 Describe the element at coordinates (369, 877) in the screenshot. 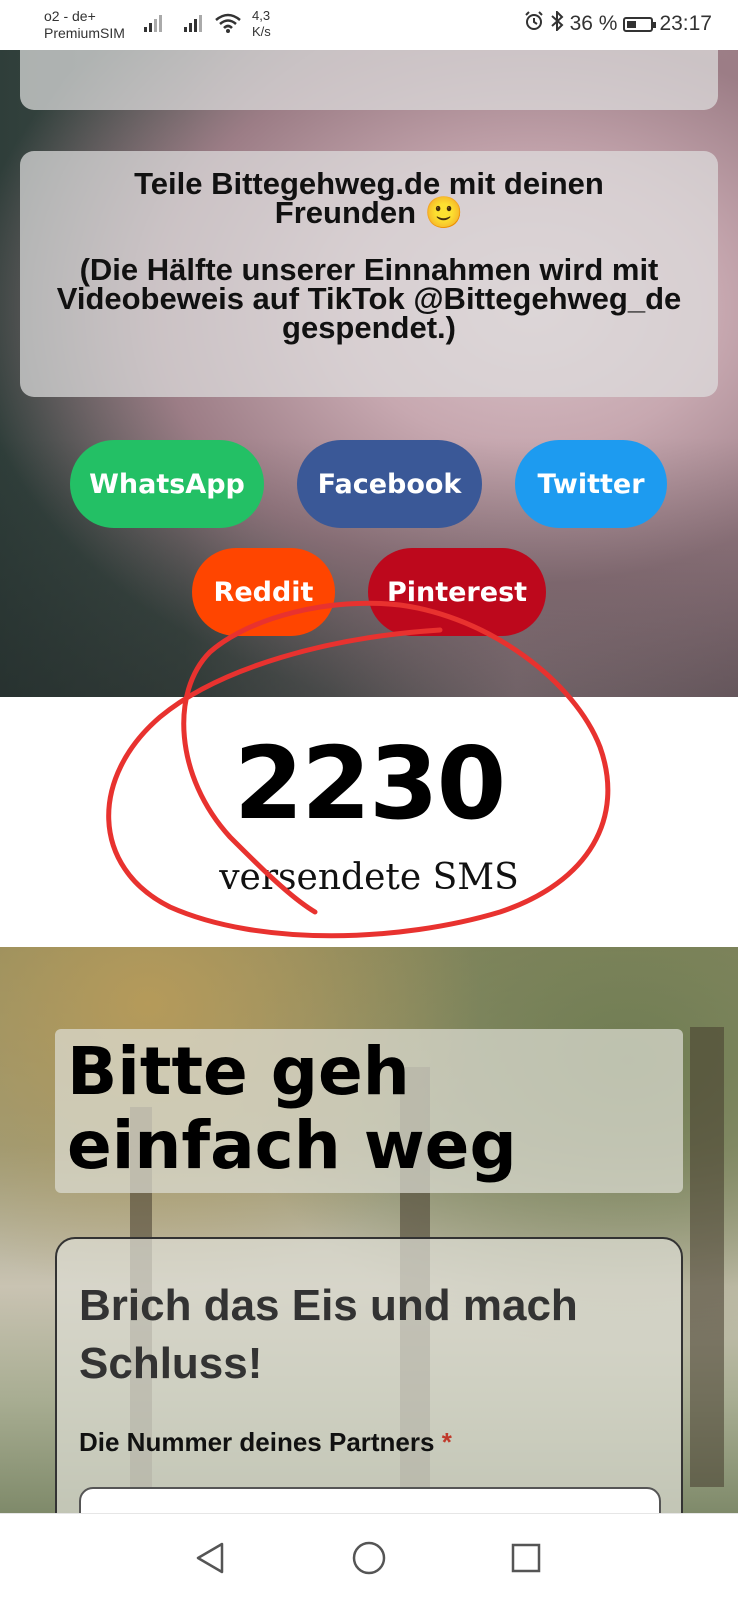

I see `sms-count-label: versendete SMS` at that location.